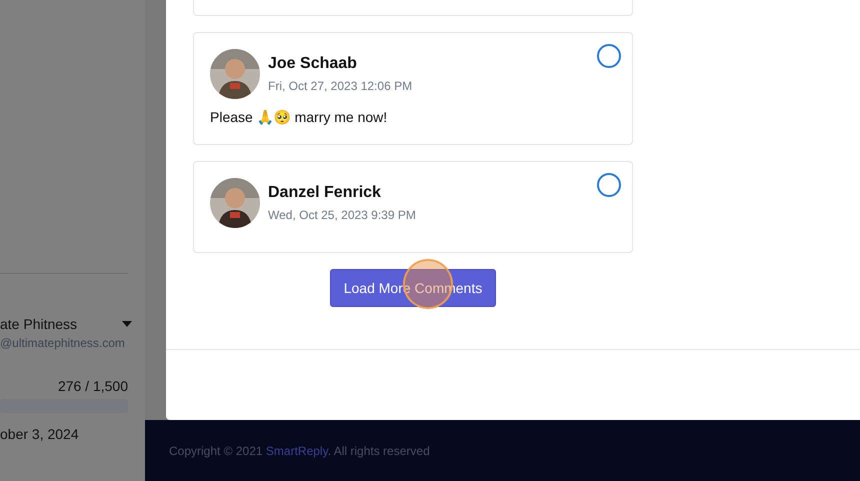 The image size is (860, 481). What do you see at coordinates (299, 117) in the screenshot?
I see `comment-text: Please 🙏🥺 marry me now!` at bounding box center [299, 117].